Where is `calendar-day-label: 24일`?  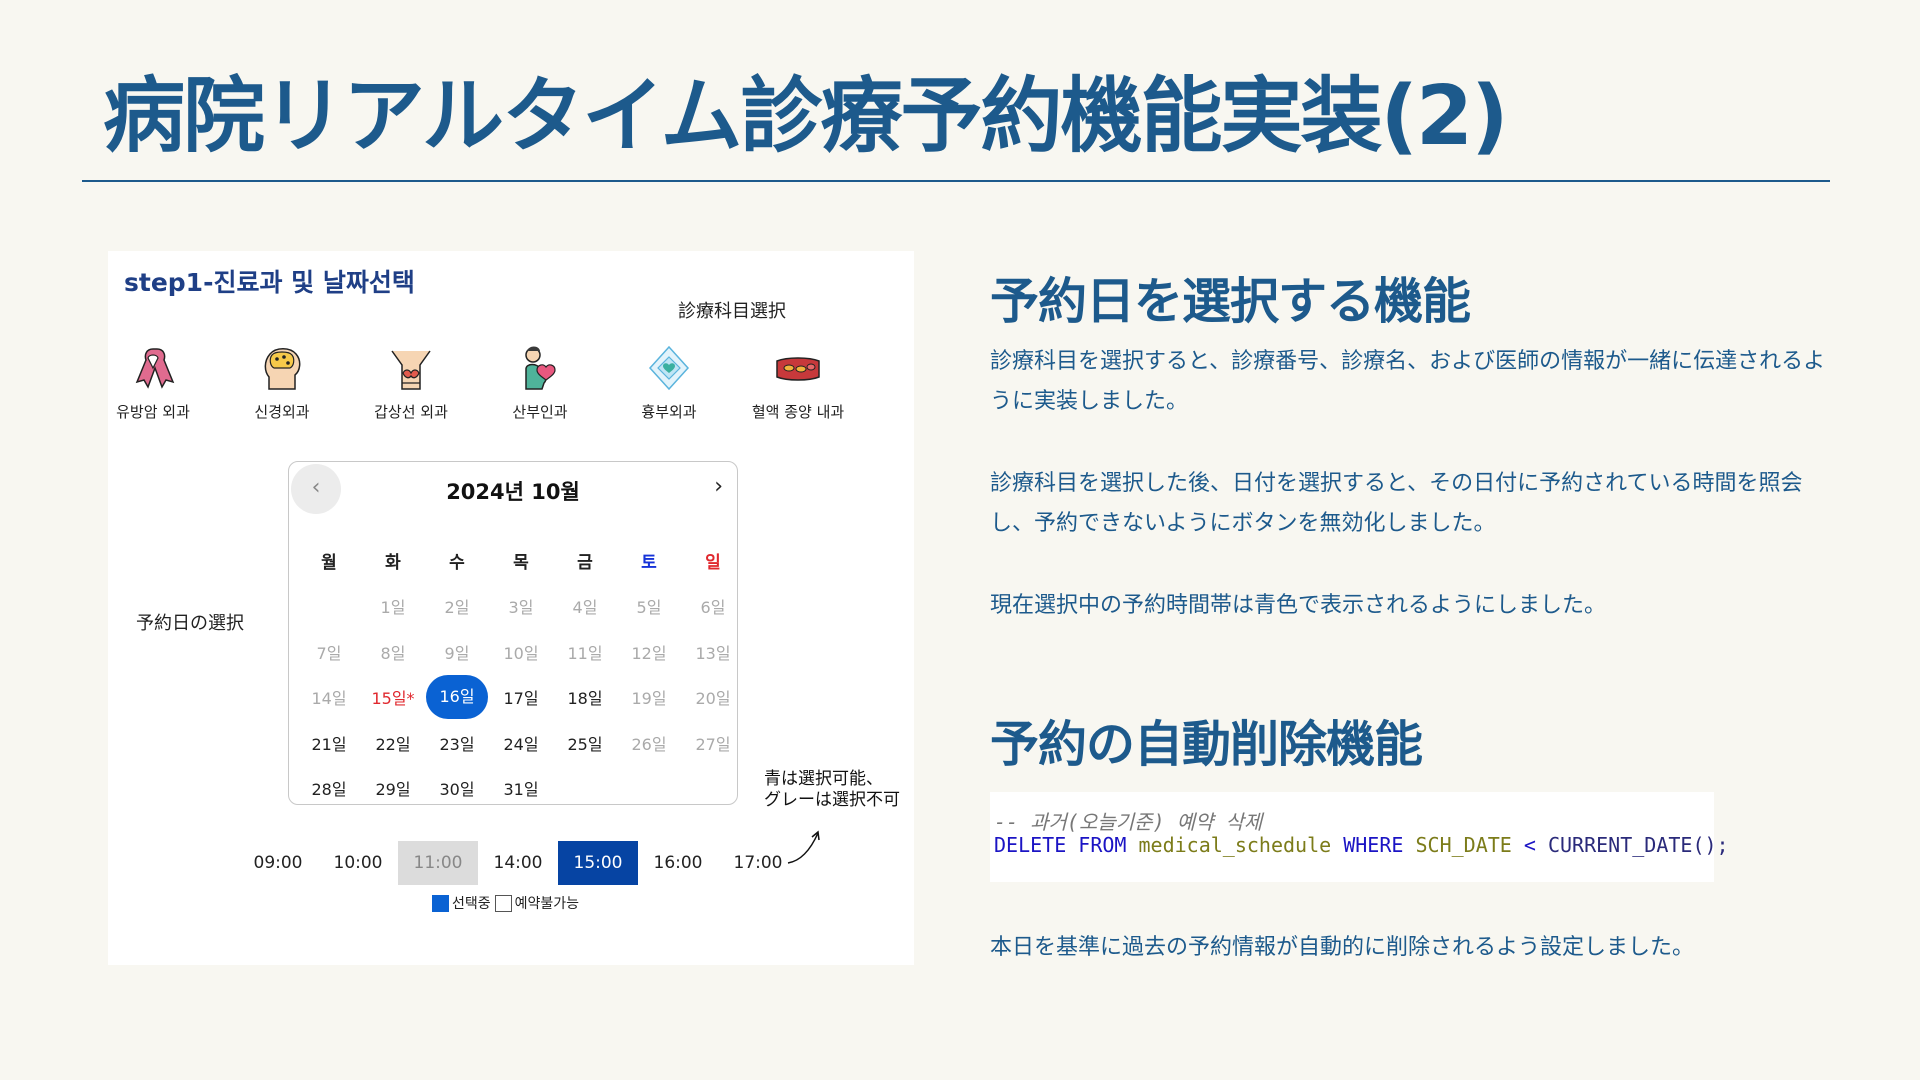
calendar-day-label: 24일 is located at coordinates (521, 744).